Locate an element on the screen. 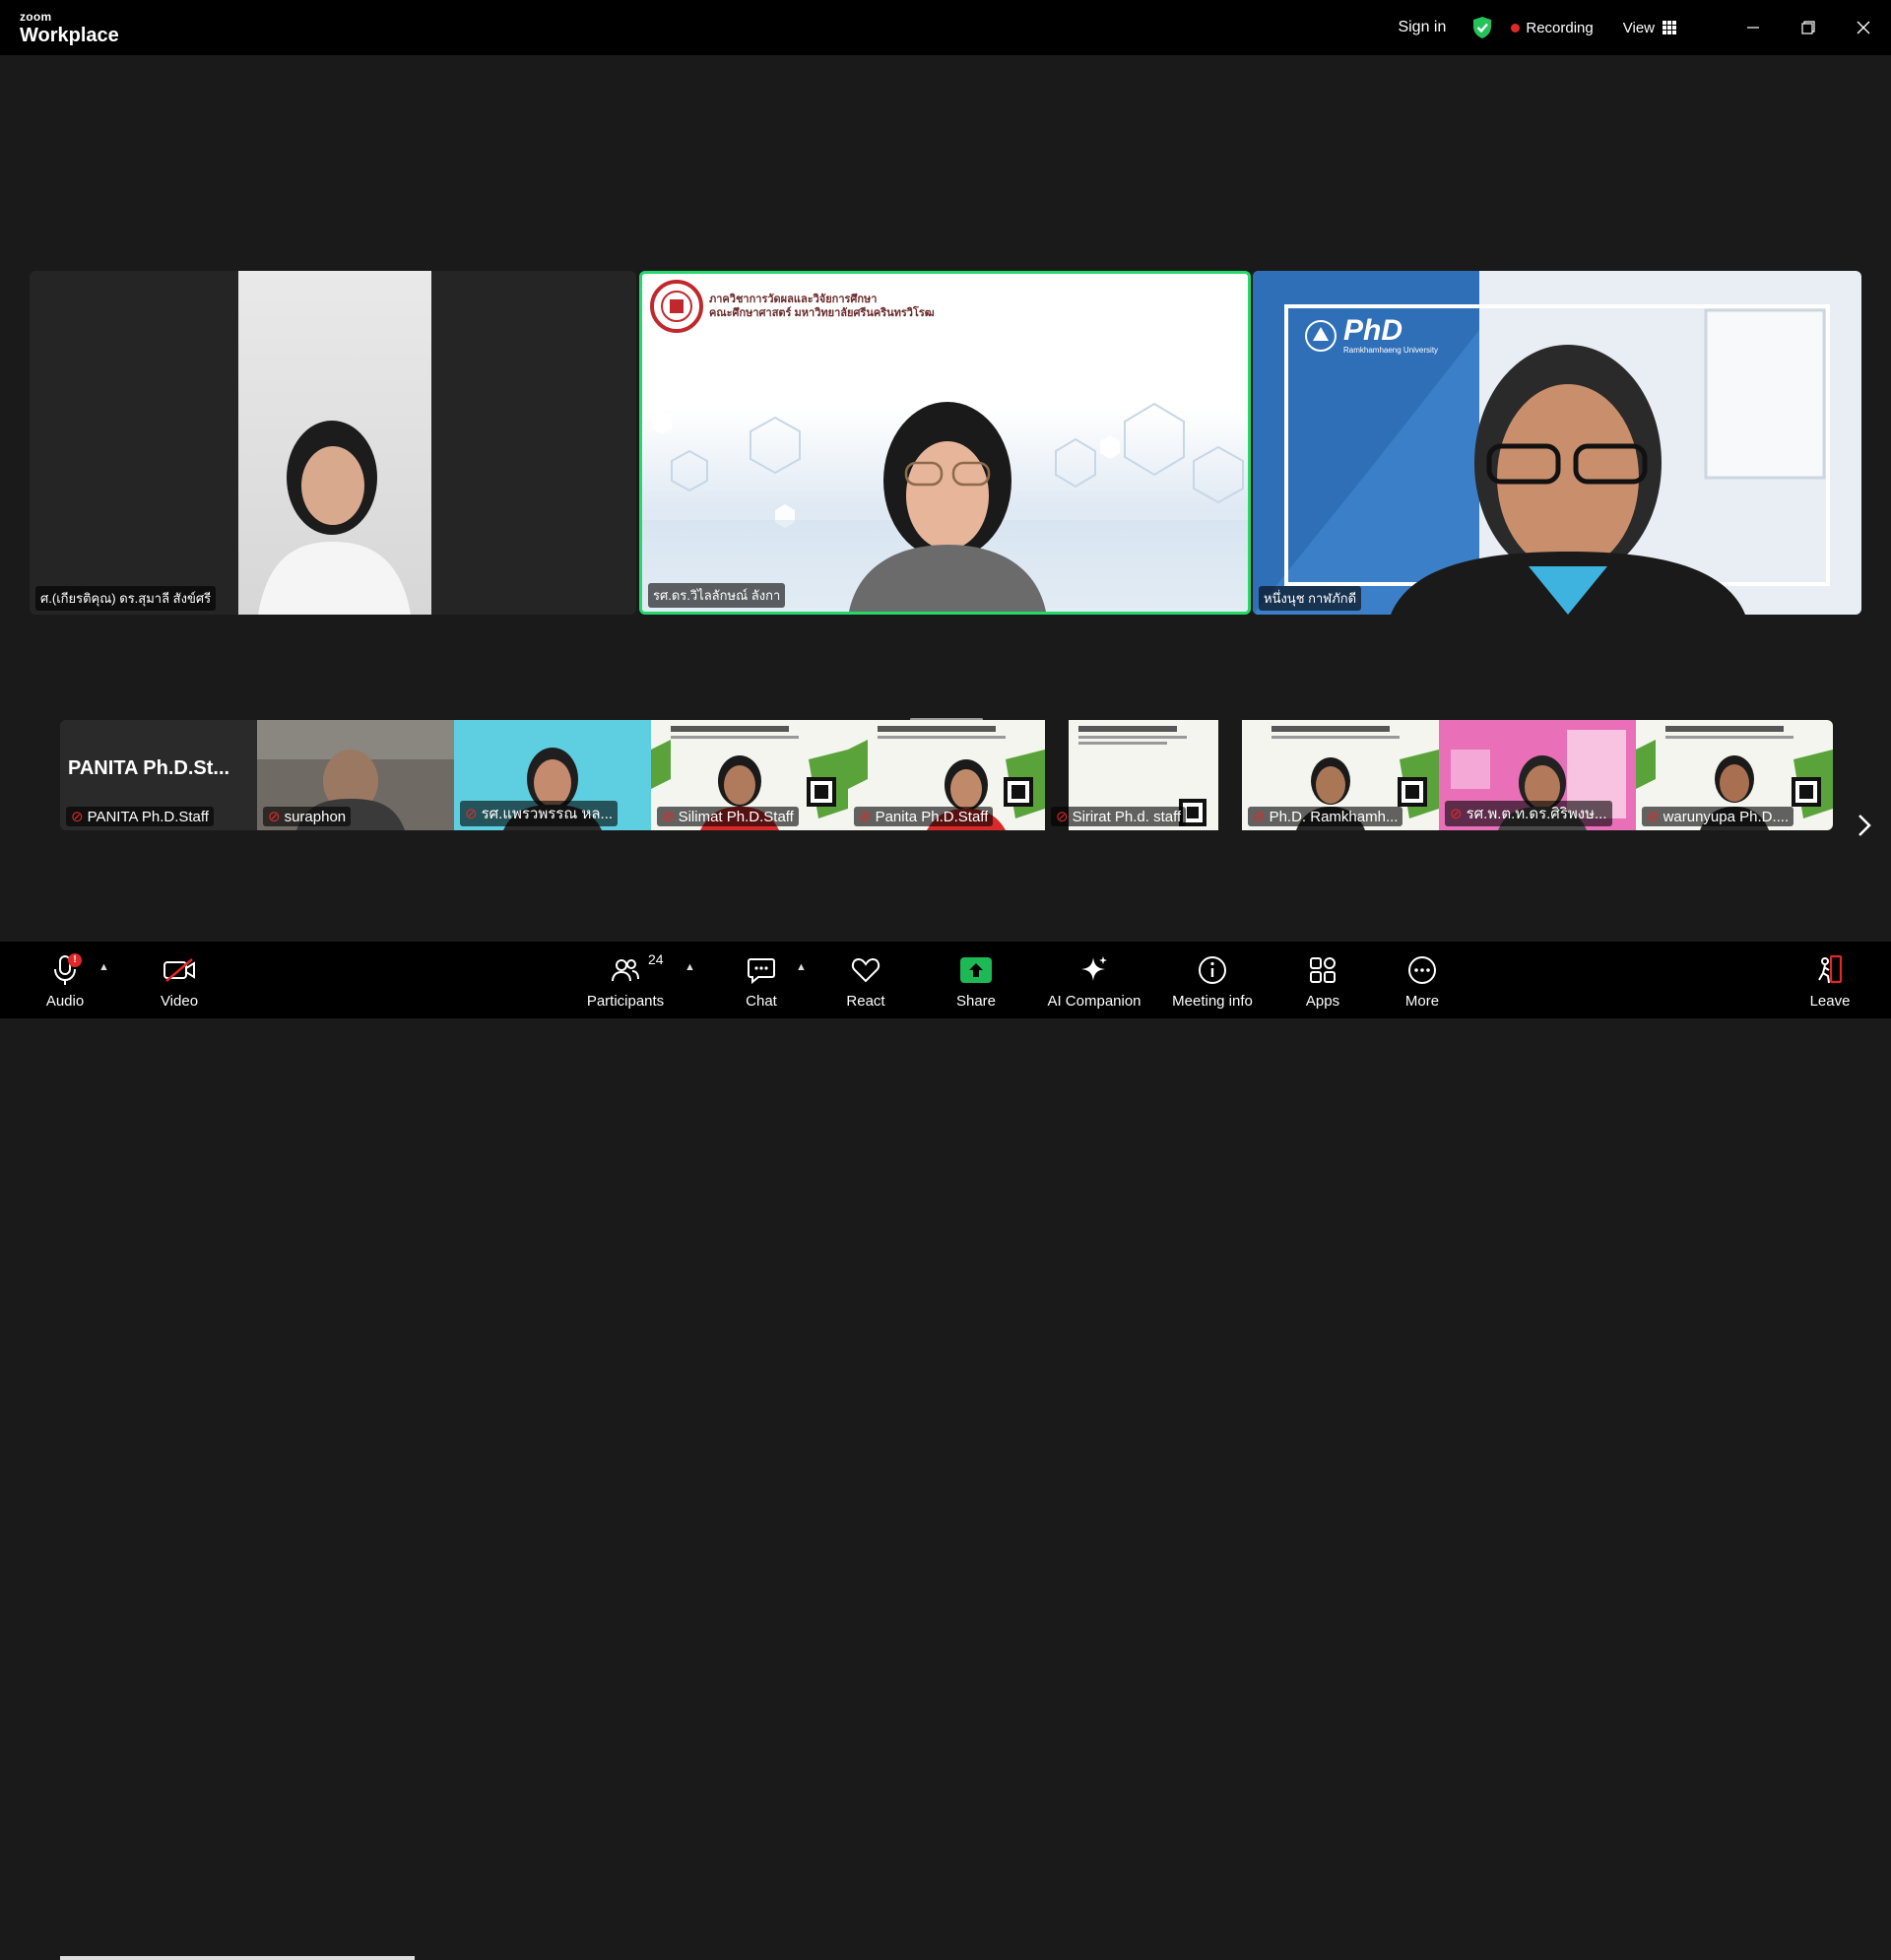 This screenshot has height=1960, width=1891. brand-large-text: Workplace is located at coordinates (70, 36).